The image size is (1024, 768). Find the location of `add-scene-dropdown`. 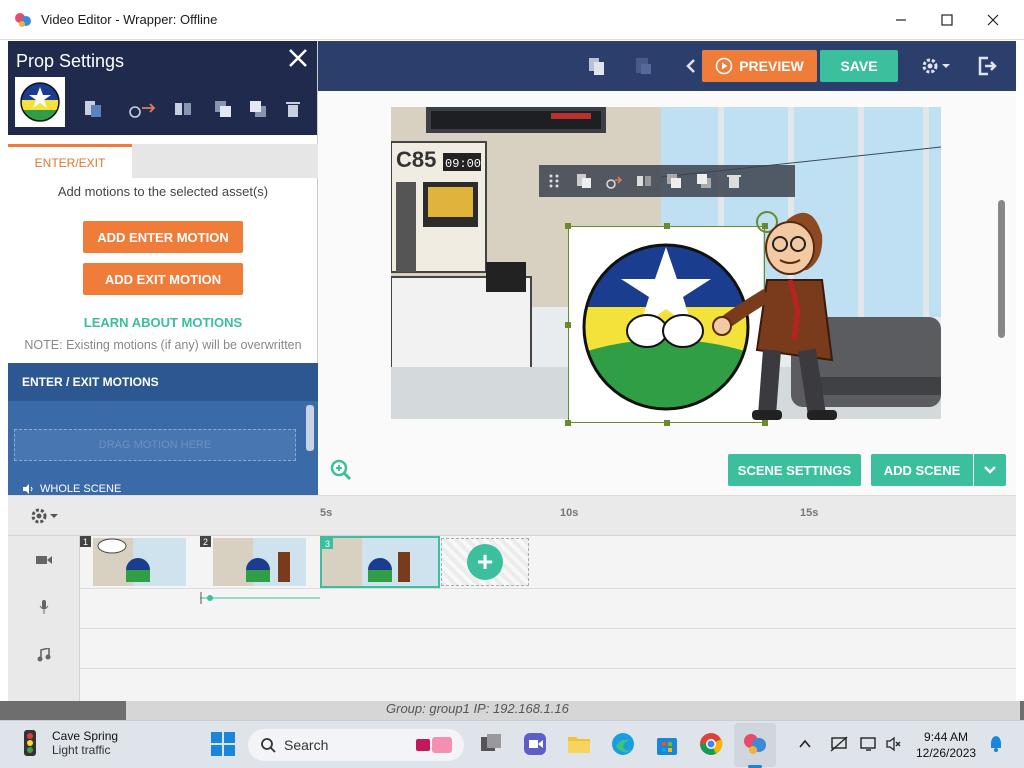

add-scene-dropdown is located at coordinates (990, 470).